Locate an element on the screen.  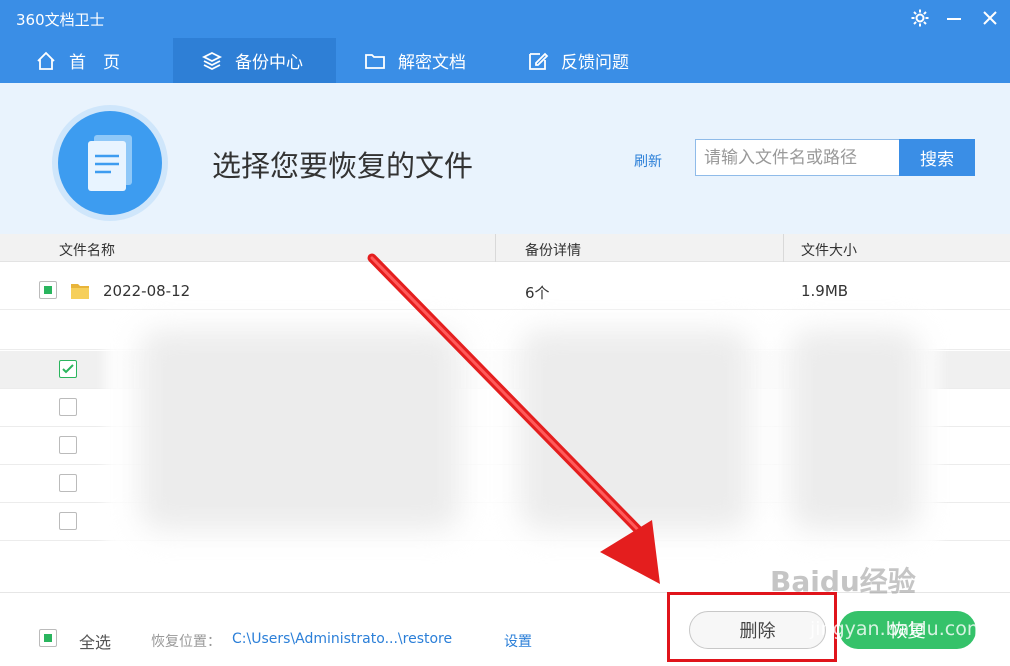
restore-location-label: 恢复位置： is located at coordinates (186, 642).